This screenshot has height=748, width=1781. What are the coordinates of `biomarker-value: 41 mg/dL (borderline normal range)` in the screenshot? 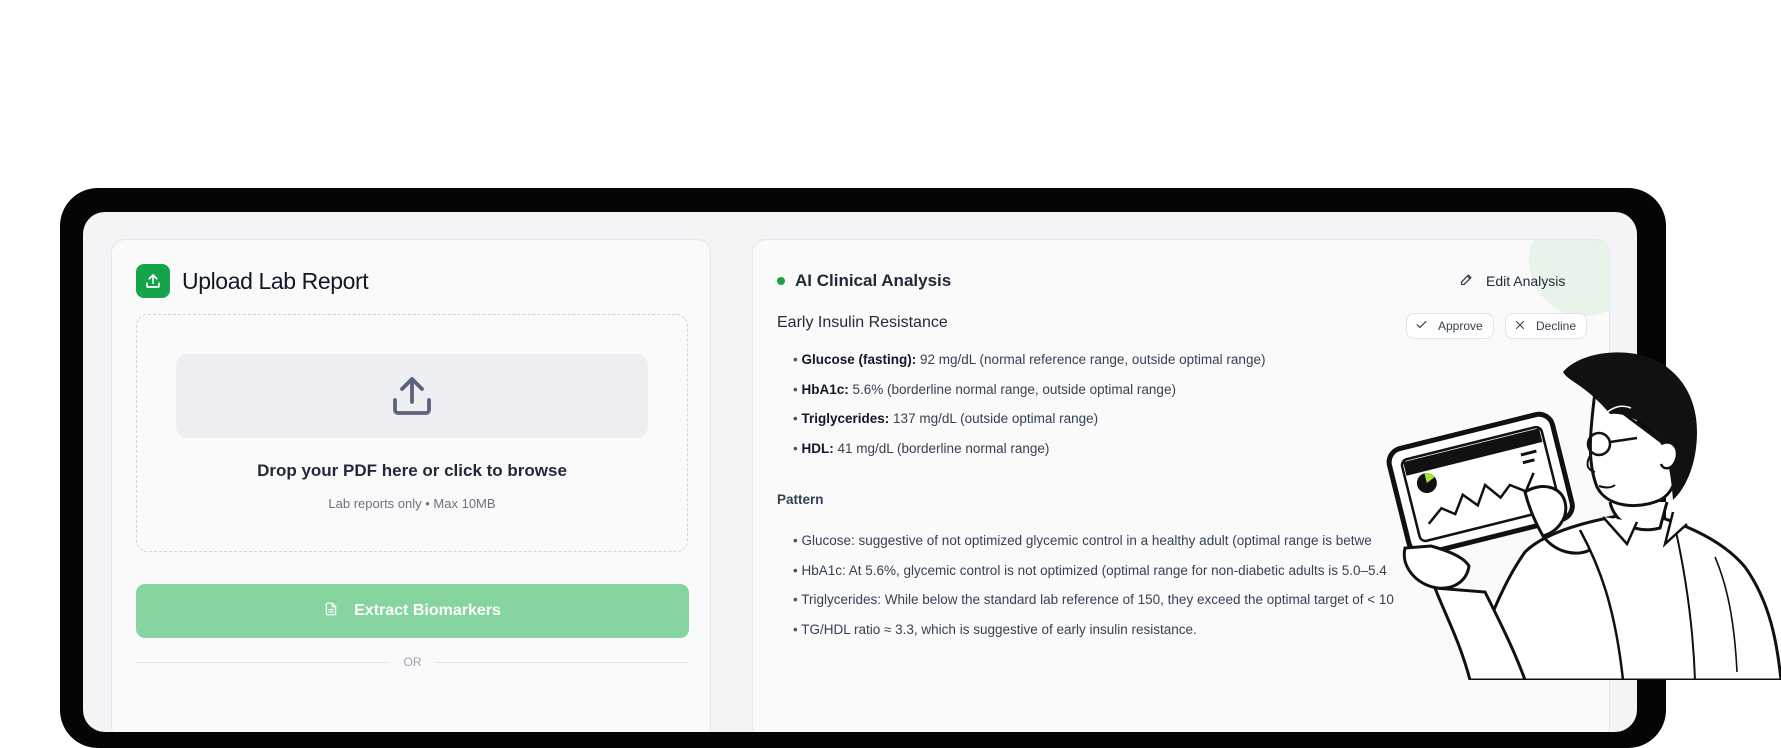 It's located at (943, 448).